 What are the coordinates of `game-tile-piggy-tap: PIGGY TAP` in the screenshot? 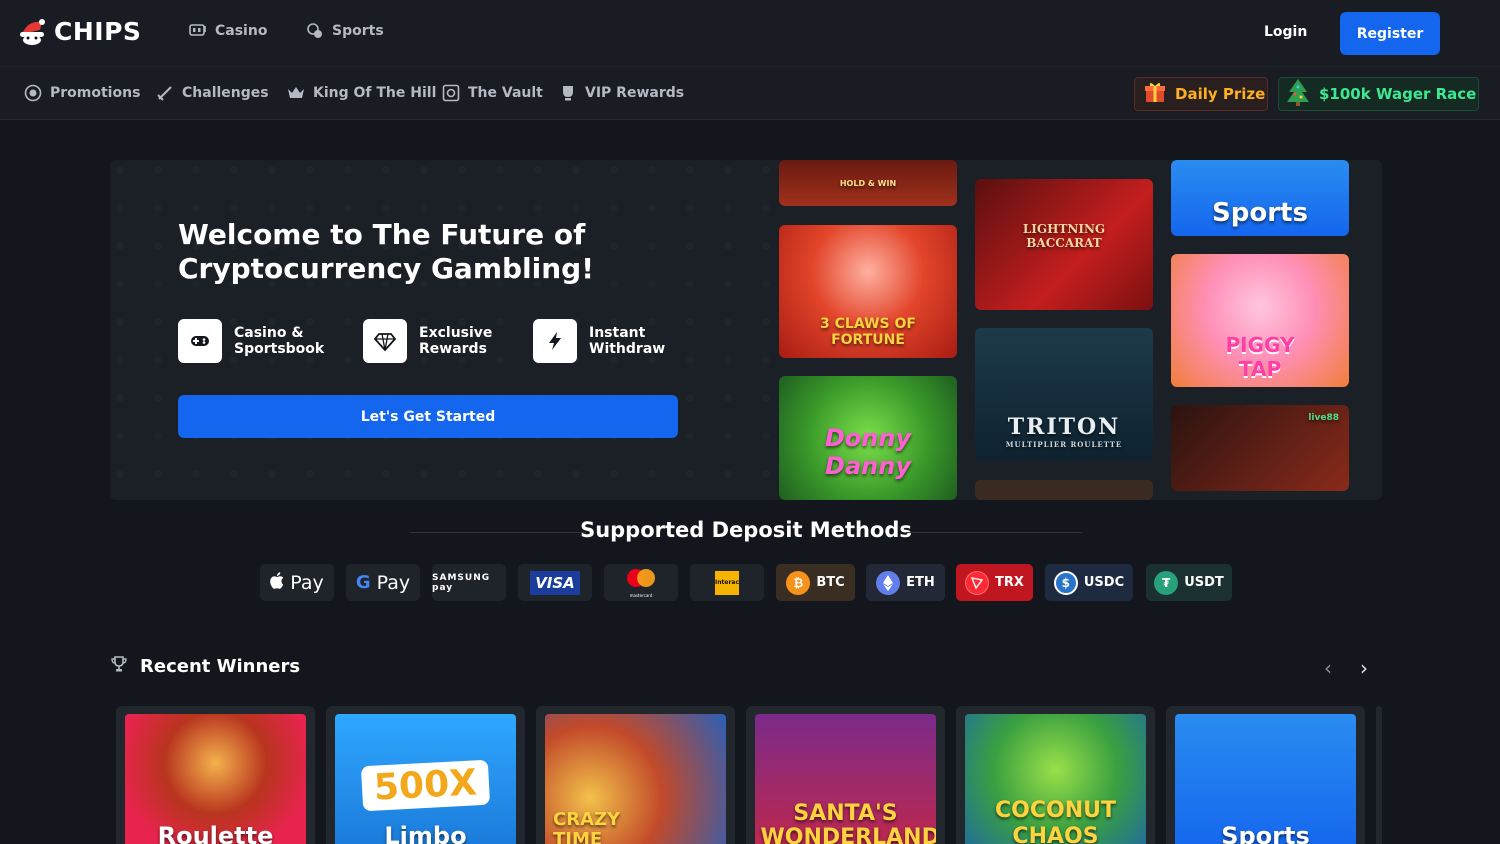 It's located at (1260, 320).